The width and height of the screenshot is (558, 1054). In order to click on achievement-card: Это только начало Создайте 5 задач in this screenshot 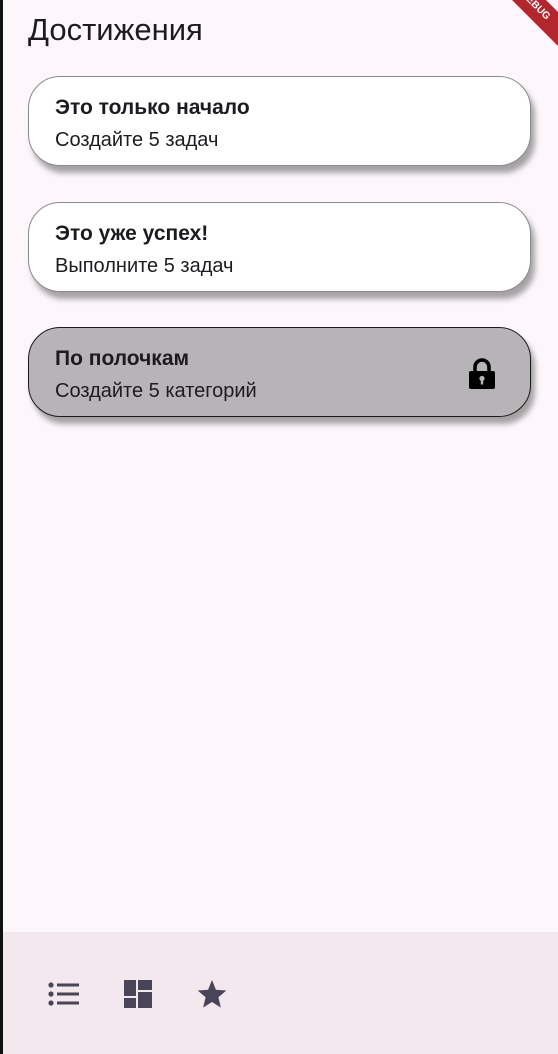, I will do `click(279, 121)`.